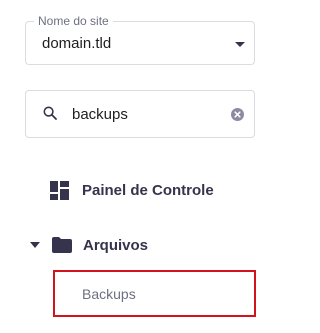  Describe the element at coordinates (109, 294) in the screenshot. I see `sidebar-item-label: Backups` at that location.